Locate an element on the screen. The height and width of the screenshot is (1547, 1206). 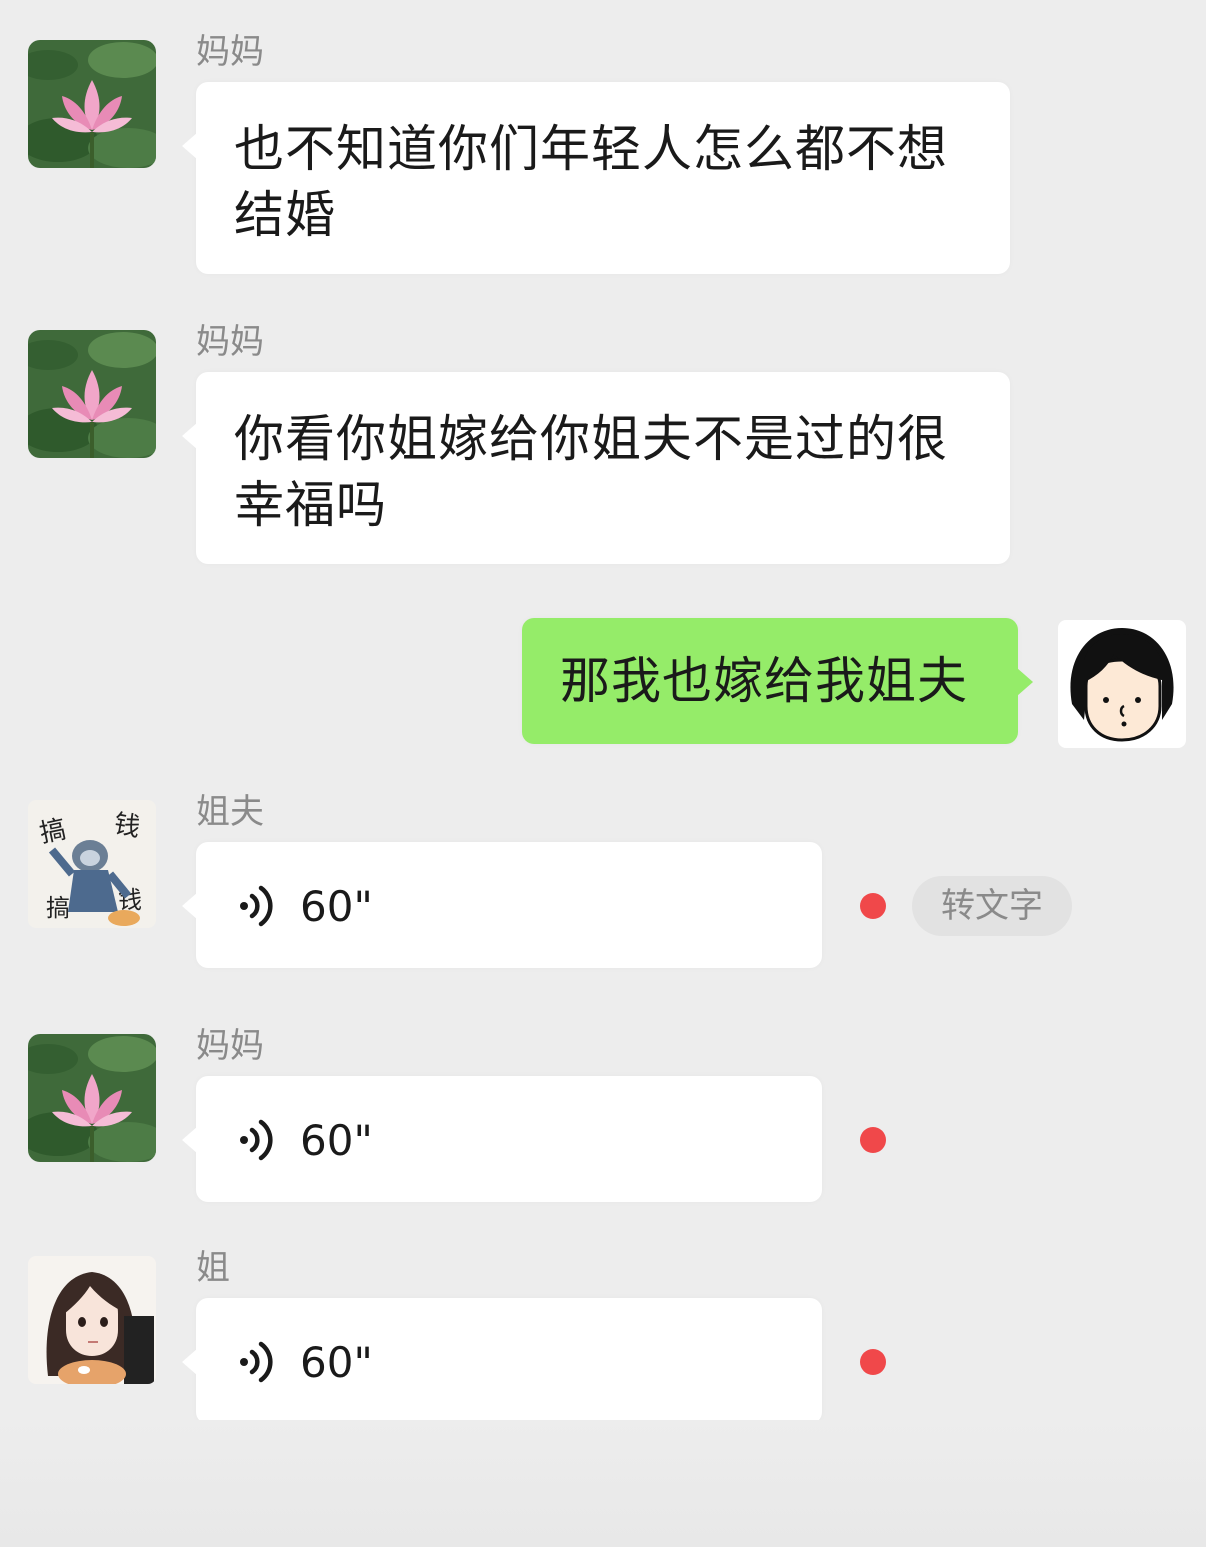
message-text: 那我也嫁给我姐夫 is located at coordinates (764, 681).